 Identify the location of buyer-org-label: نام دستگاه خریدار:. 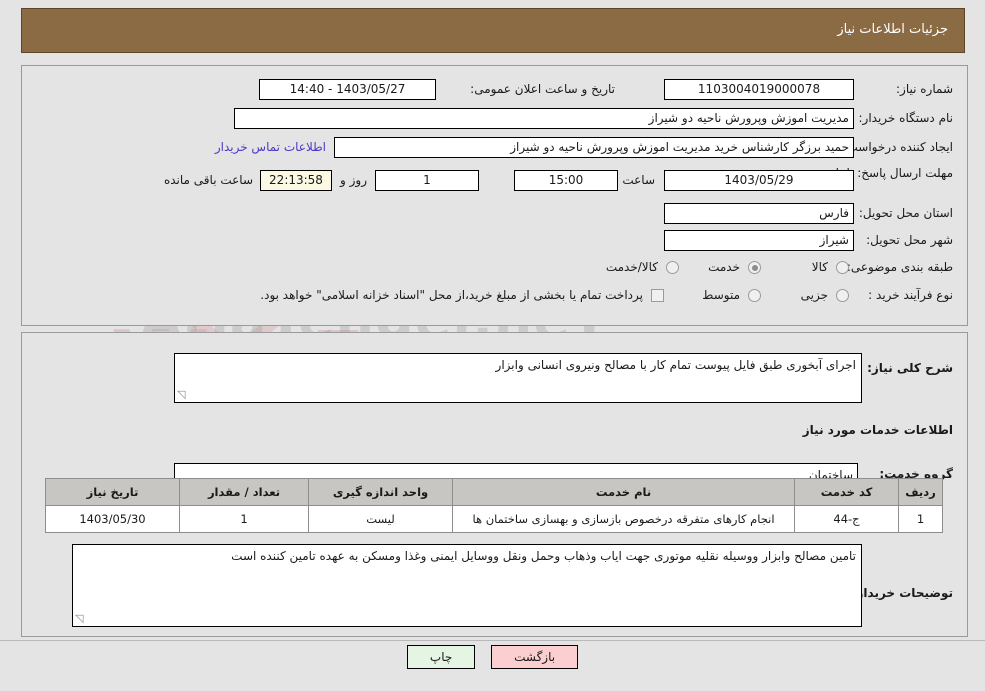
(906, 118).